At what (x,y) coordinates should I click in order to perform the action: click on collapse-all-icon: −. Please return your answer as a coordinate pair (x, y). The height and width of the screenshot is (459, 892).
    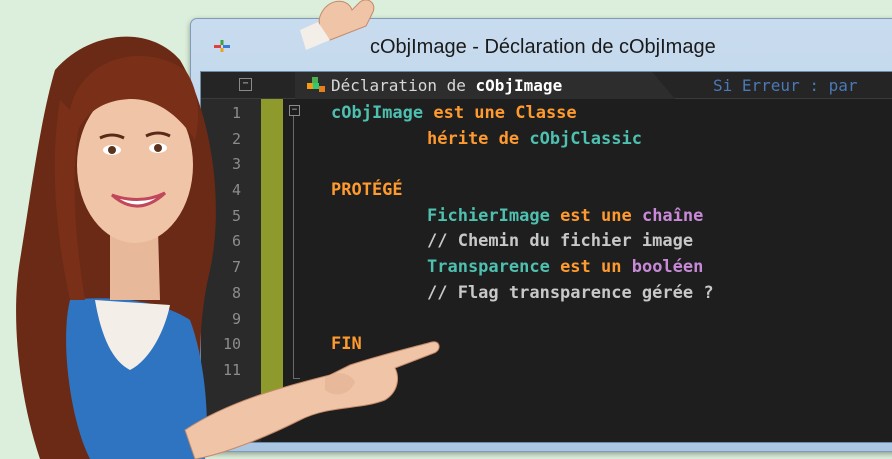
    Looking at the image, I should click on (245, 84).